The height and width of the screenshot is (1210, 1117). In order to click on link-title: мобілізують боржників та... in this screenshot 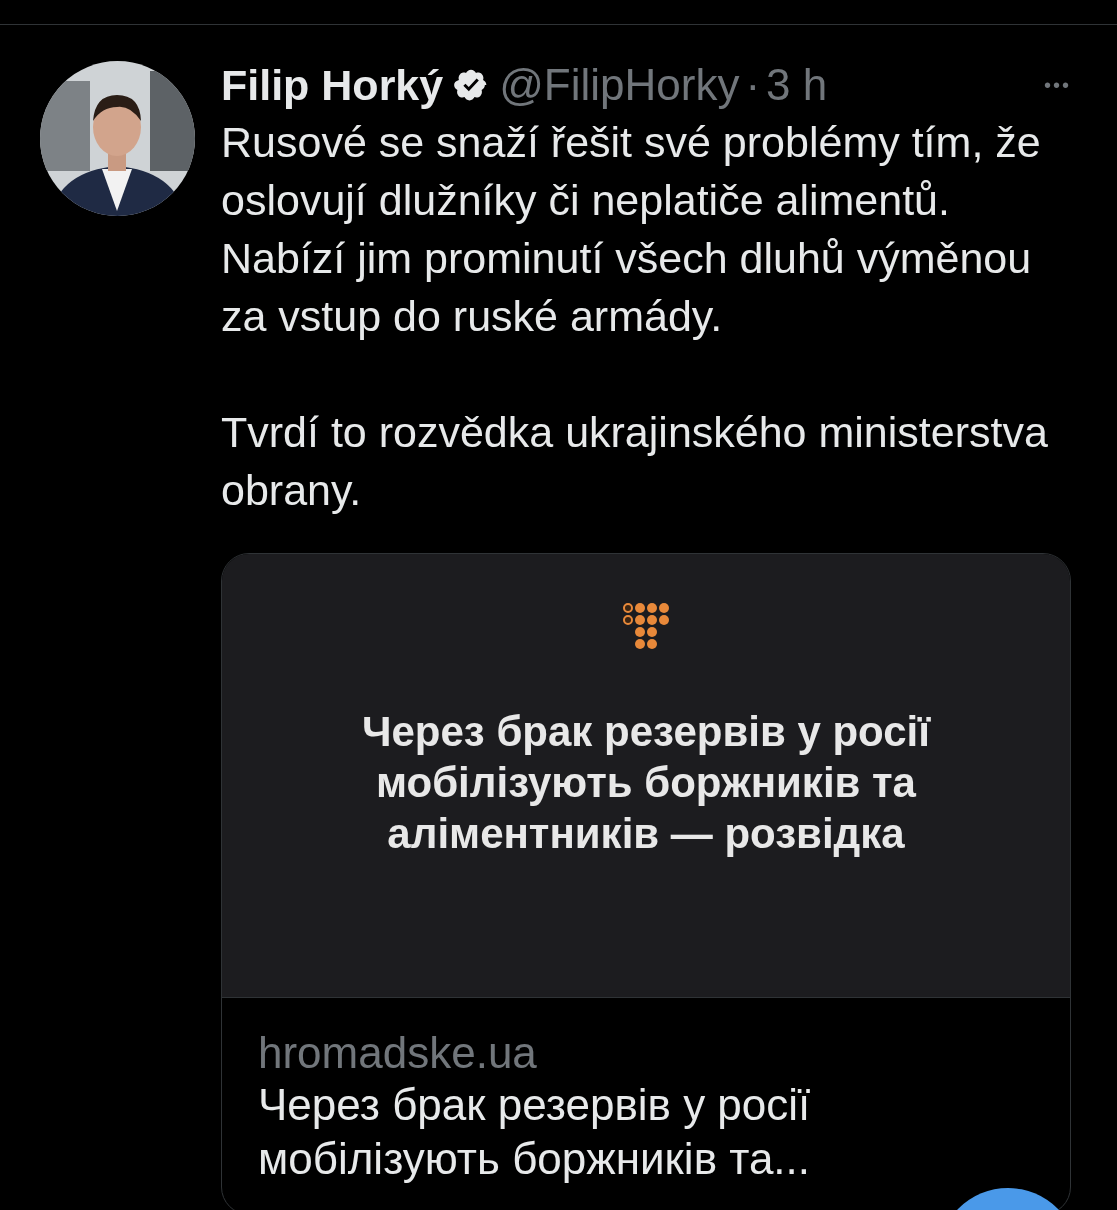, I will do `click(535, 1159)`.